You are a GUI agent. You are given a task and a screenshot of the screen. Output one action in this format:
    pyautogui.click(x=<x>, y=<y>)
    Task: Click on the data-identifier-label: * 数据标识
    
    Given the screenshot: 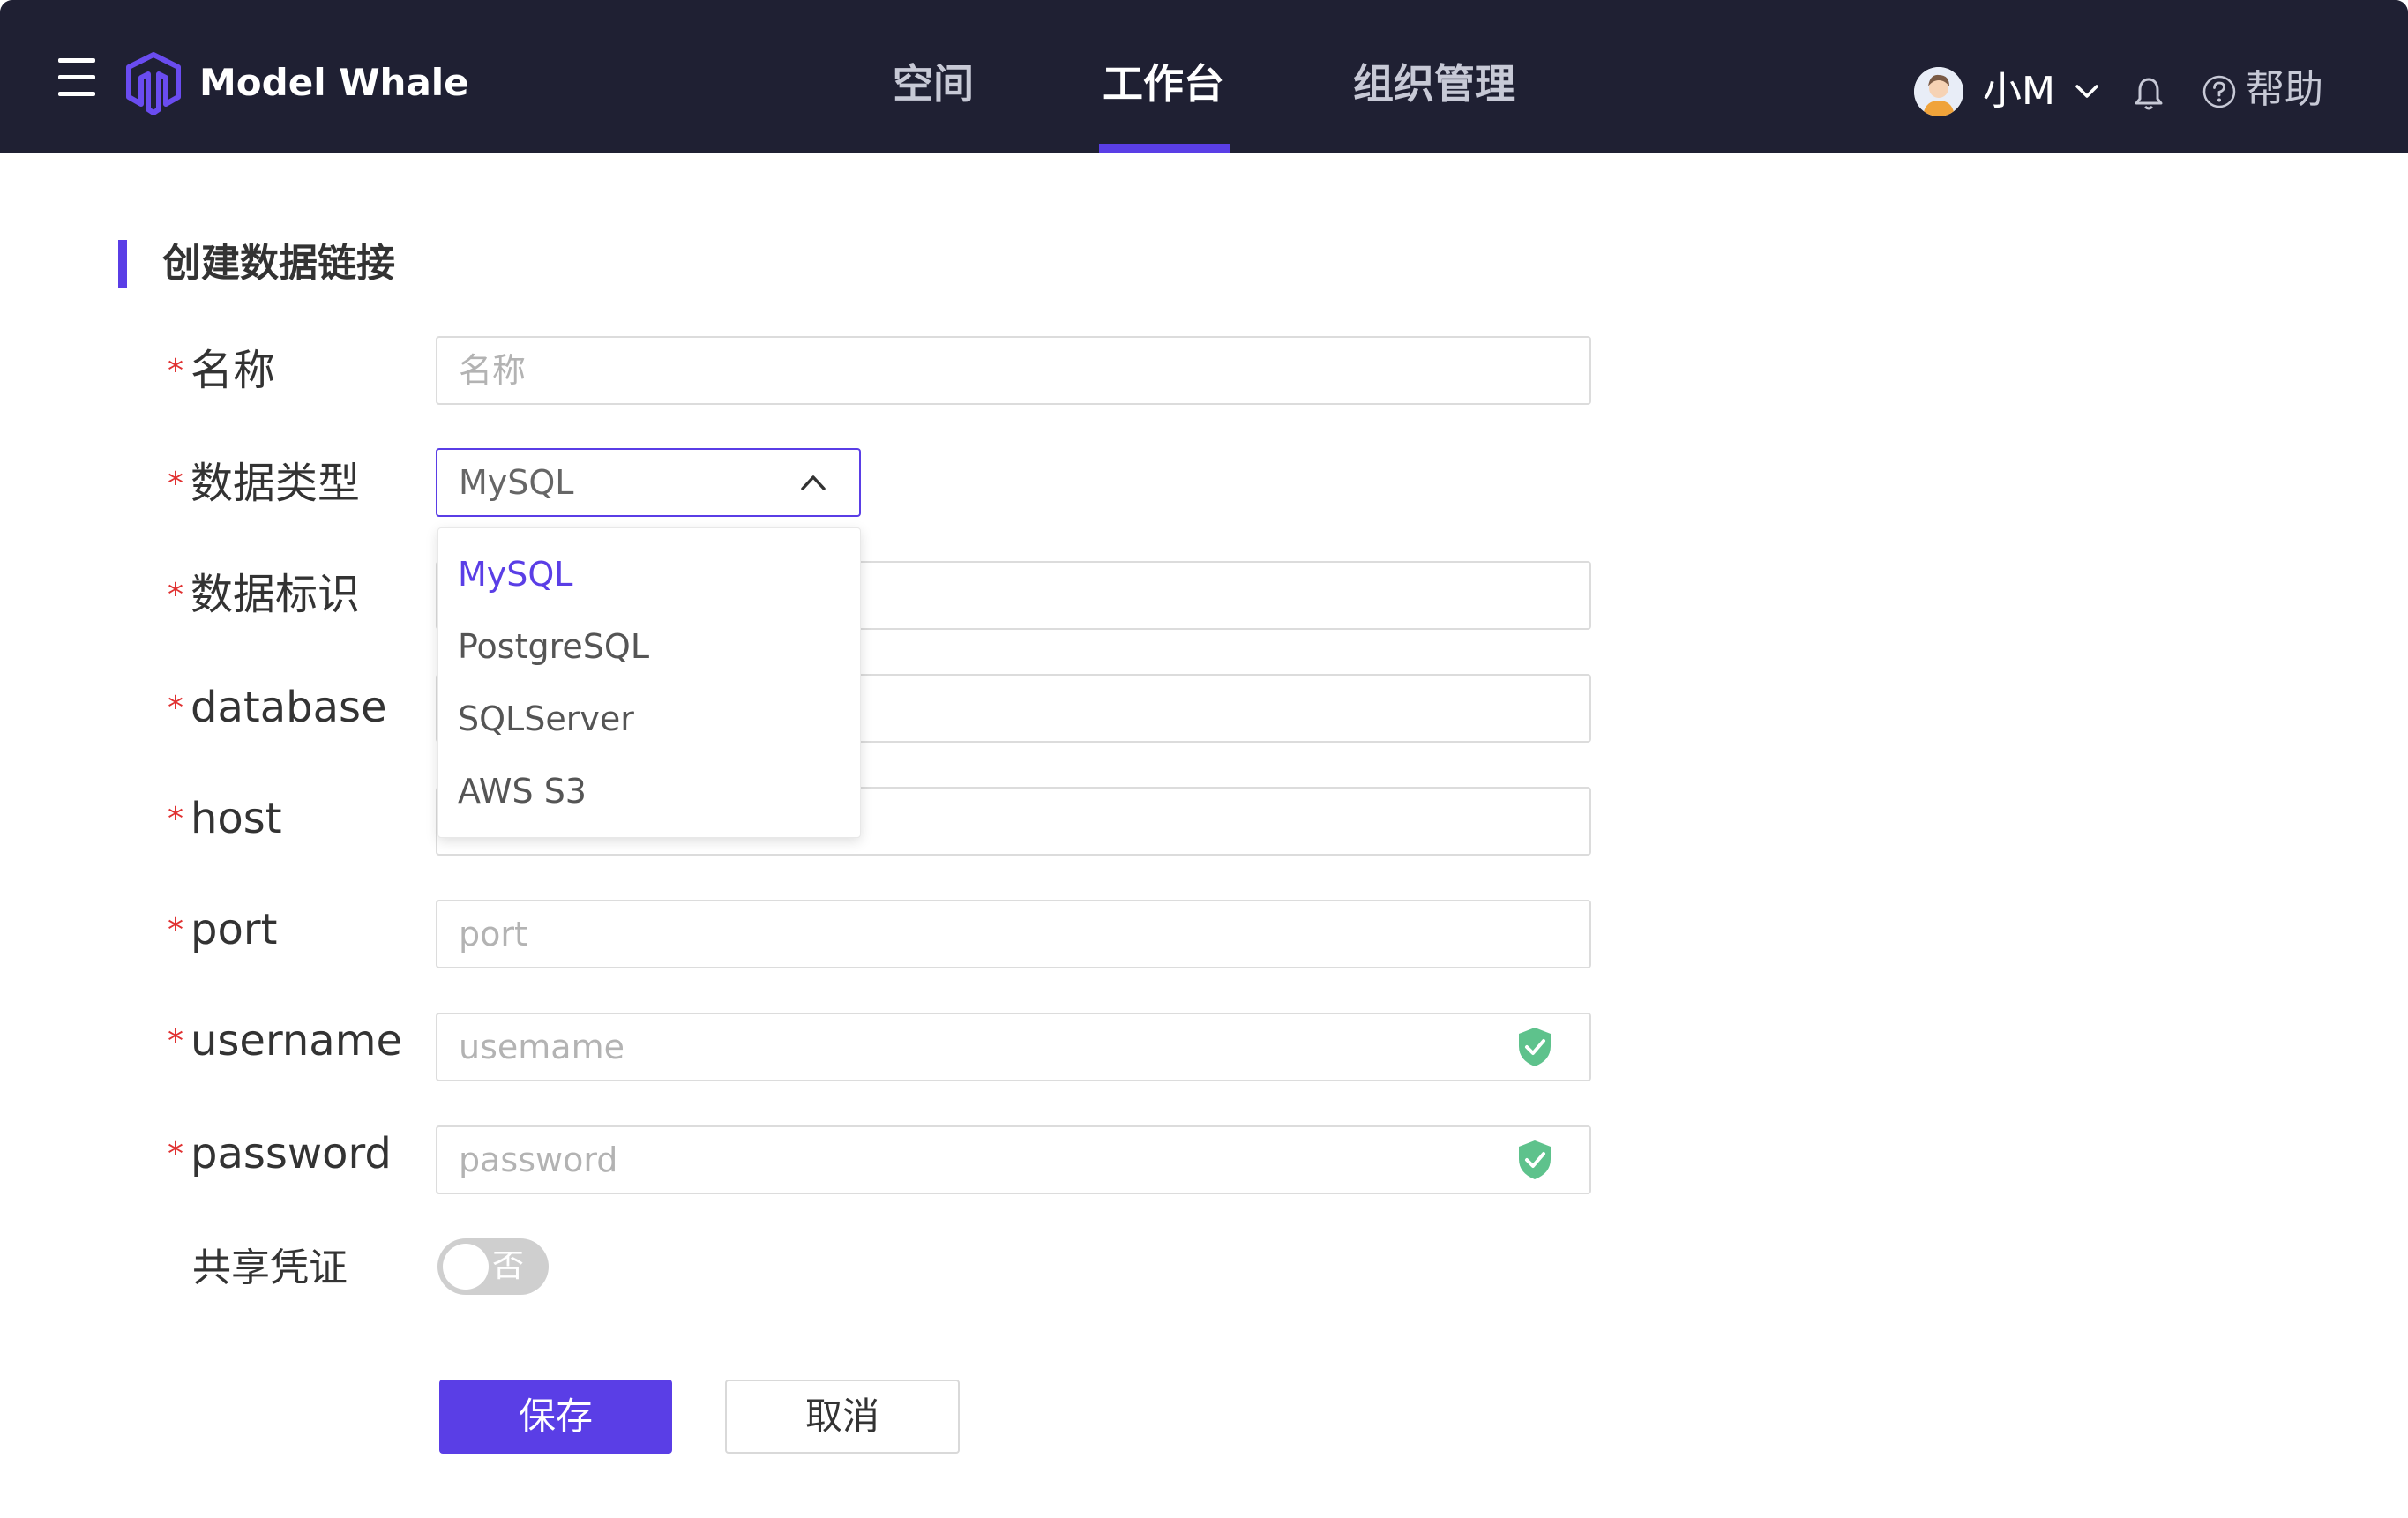 What is the action you would take?
    pyautogui.click(x=264, y=594)
    